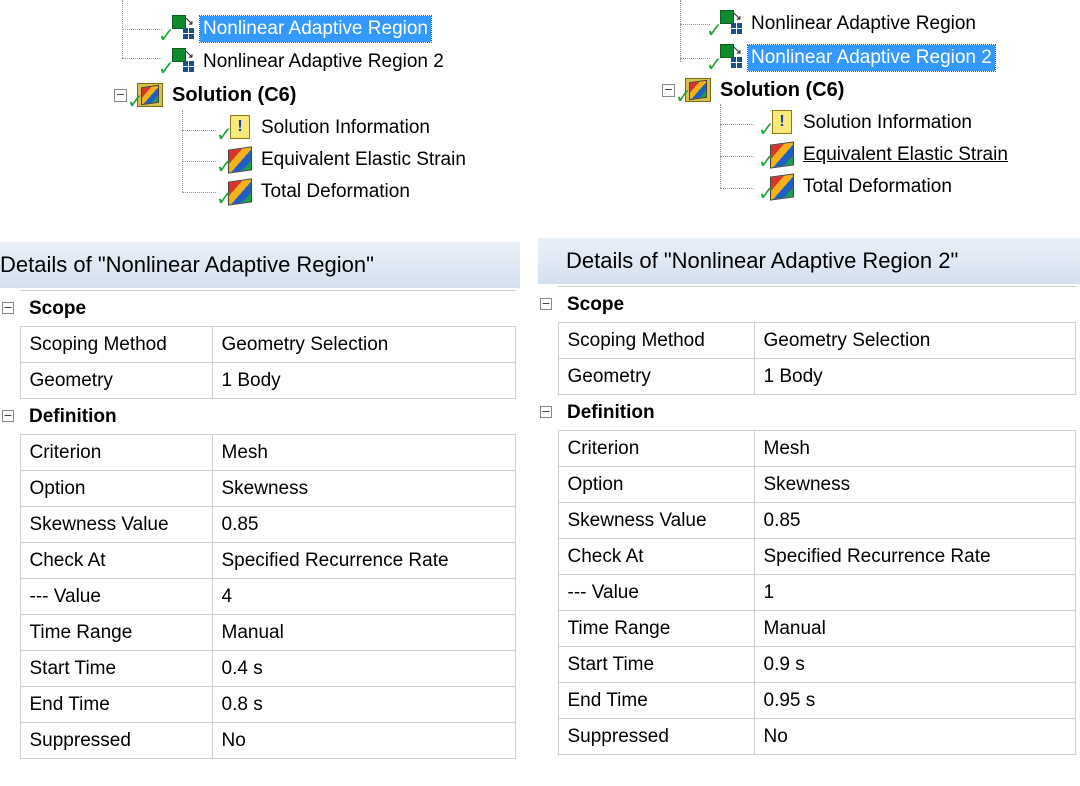  What do you see at coordinates (656, 484) in the screenshot?
I see `property-label: Option` at bounding box center [656, 484].